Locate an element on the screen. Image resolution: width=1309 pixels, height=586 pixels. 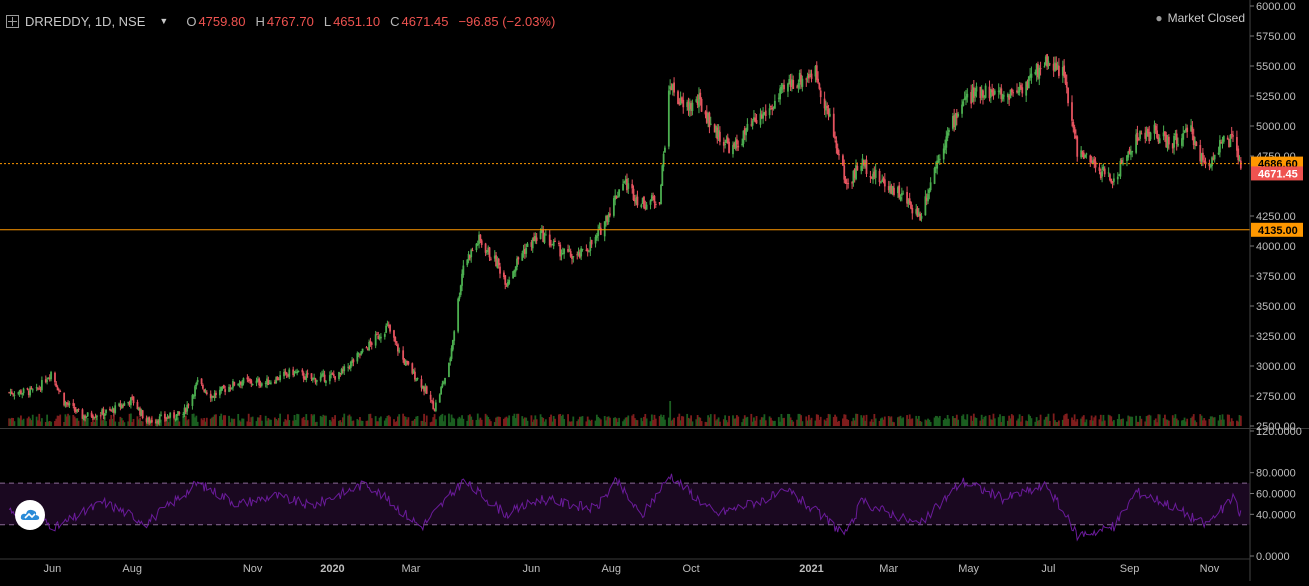
caret-down-icon: ▼ is located at coordinates (163, 21).